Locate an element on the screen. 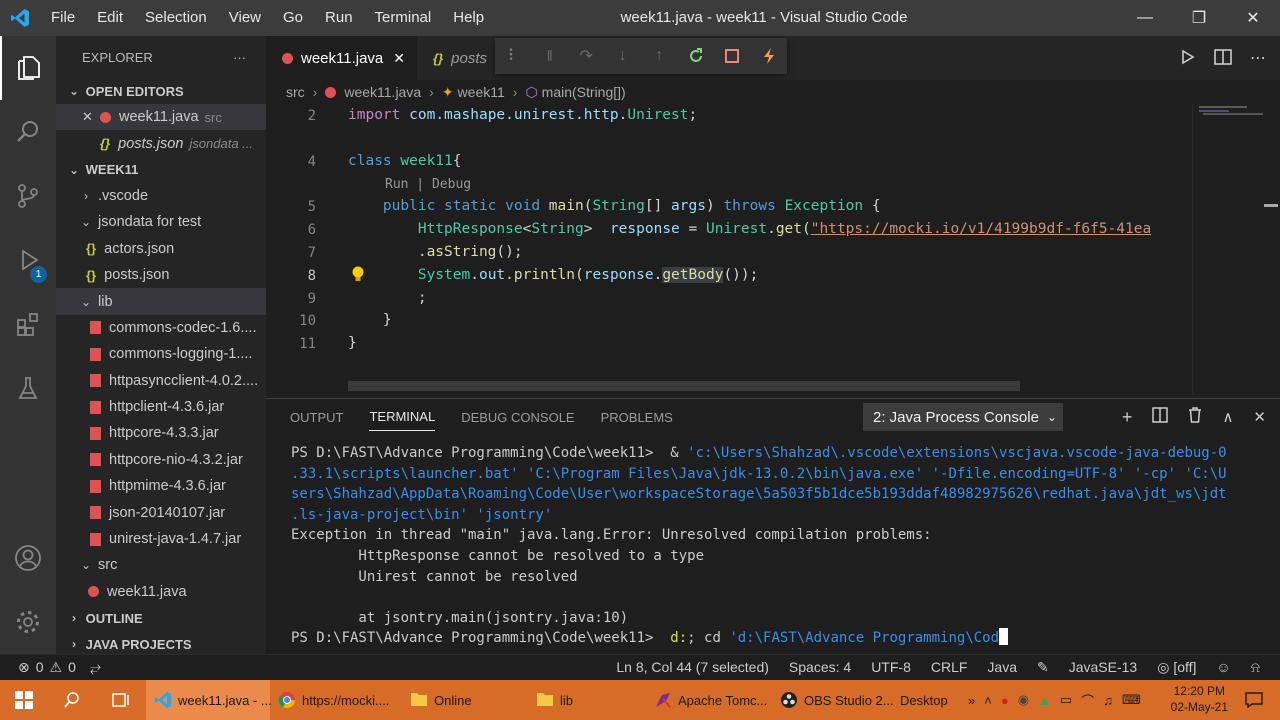 This screenshot has width=1280, height=720. search-icon is located at coordinates (28, 132).